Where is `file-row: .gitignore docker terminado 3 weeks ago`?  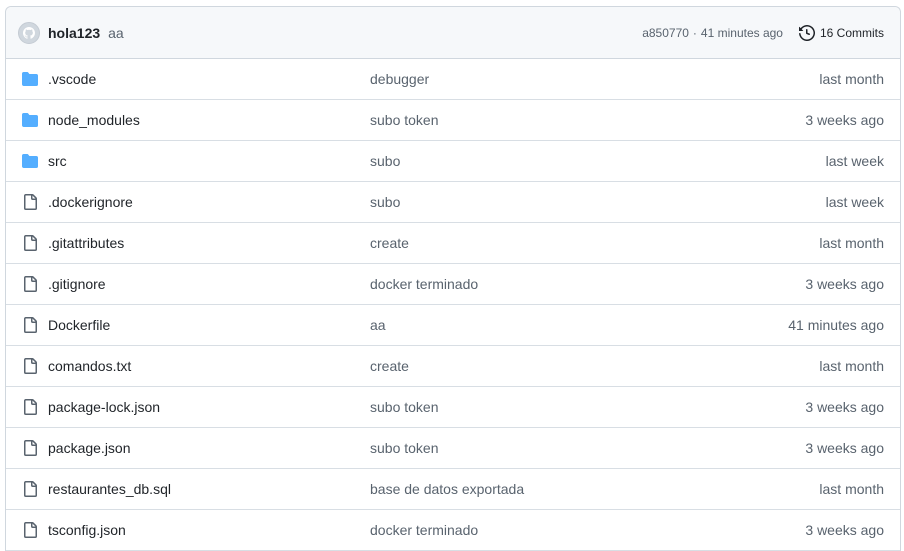
file-row: .gitignore docker terminado 3 weeks ago is located at coordinates (453, 284).